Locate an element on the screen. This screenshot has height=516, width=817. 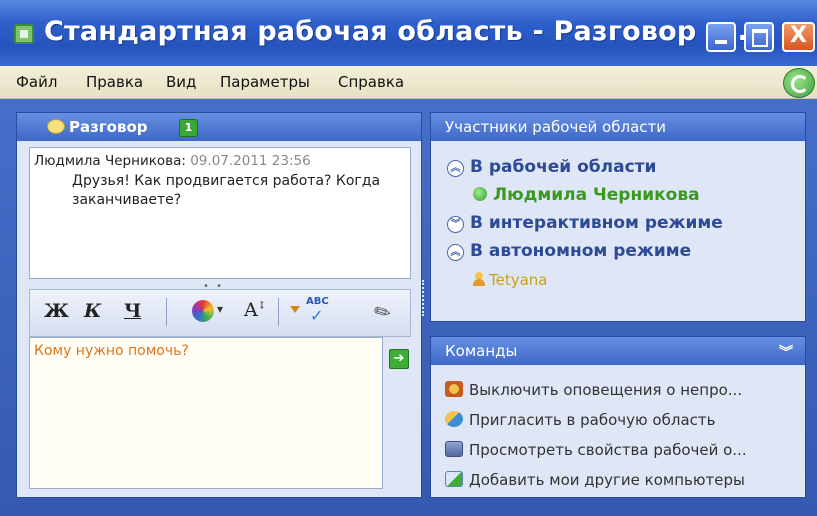
commands-header: Команды ︾ is located at coordinates (618, 351).